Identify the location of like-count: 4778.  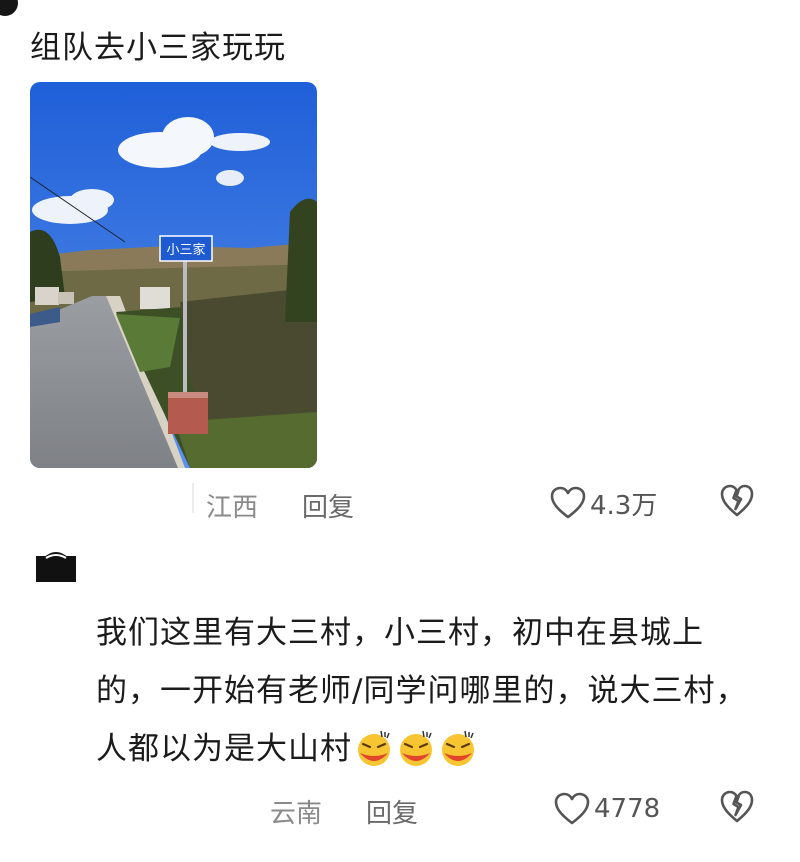
(627, 809).